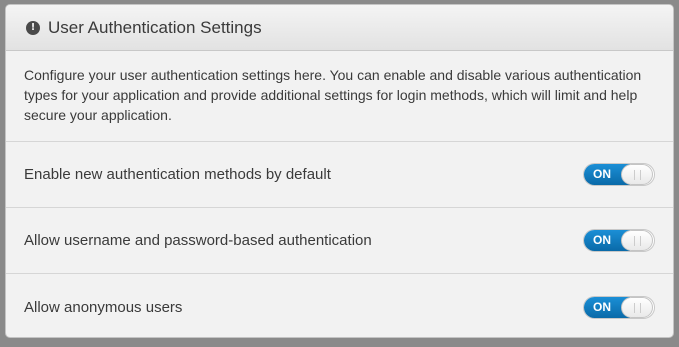 Image resolution: width=679 pixels, height=347 pixels. Describe the element at coordinates (155, 27) in the screenshot. I see `panel-title: User Authentication Settings` at that location.